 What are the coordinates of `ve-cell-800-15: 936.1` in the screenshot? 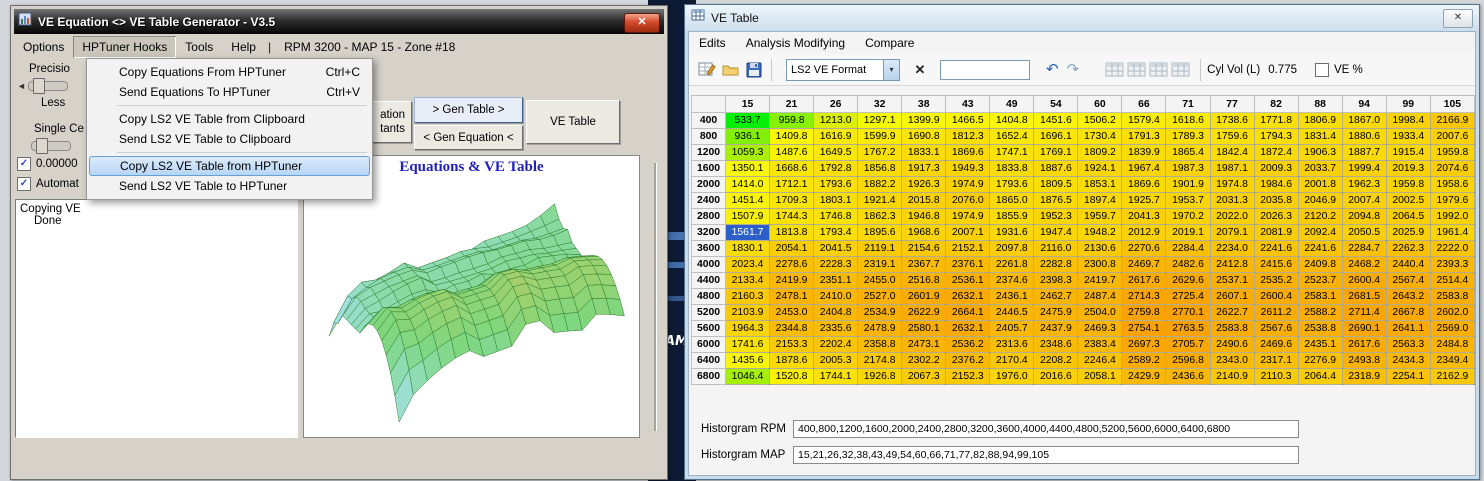 It's located at (747, 136).